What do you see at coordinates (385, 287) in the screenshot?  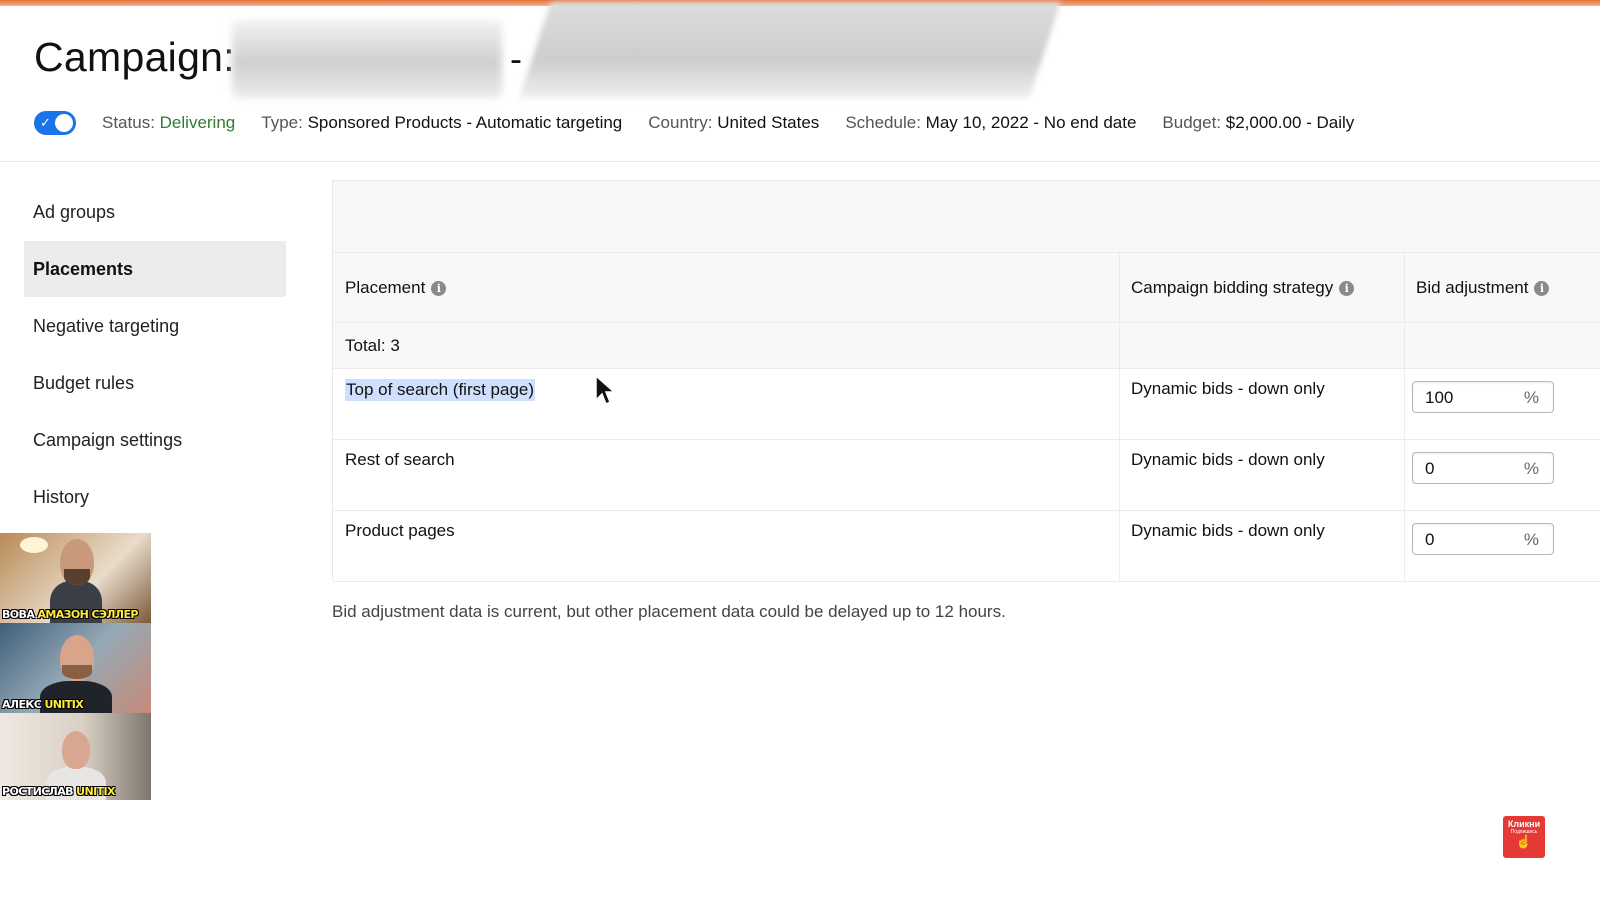 I see `column-header-placement-label: Placement` at bounding box center [385, 287].